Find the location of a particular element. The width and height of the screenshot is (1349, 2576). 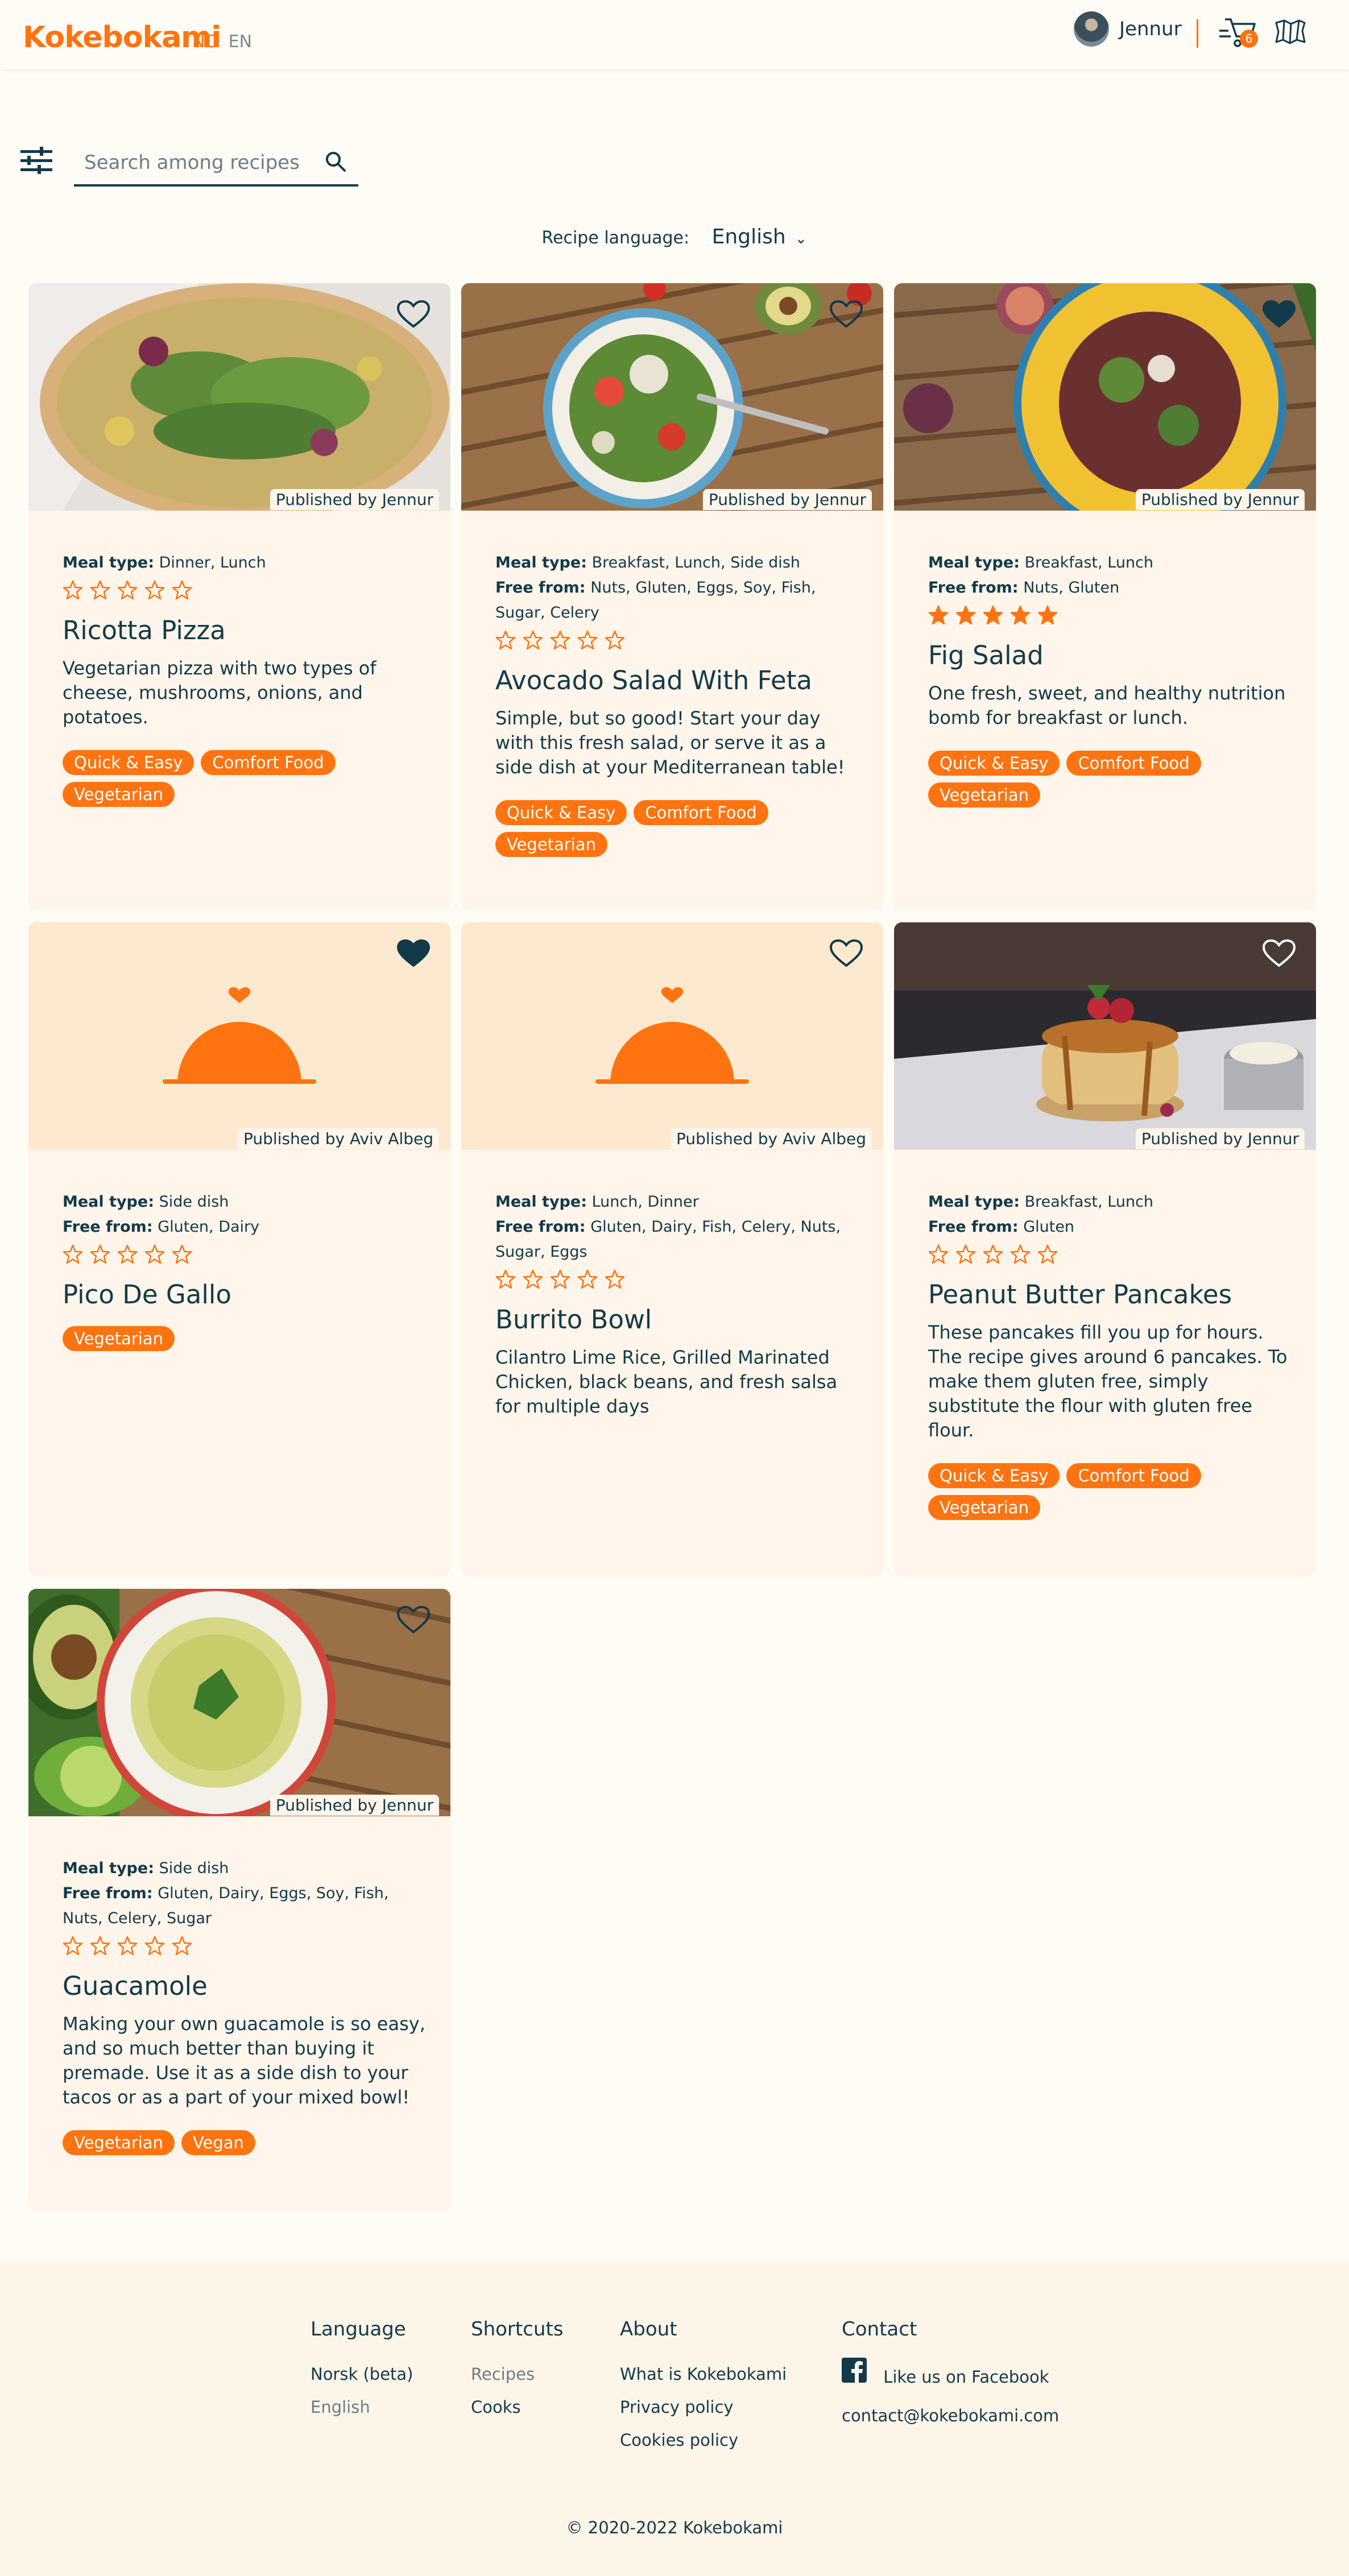

footer-link-privacy: Privacy policy is located at coordinates (703, 2407).